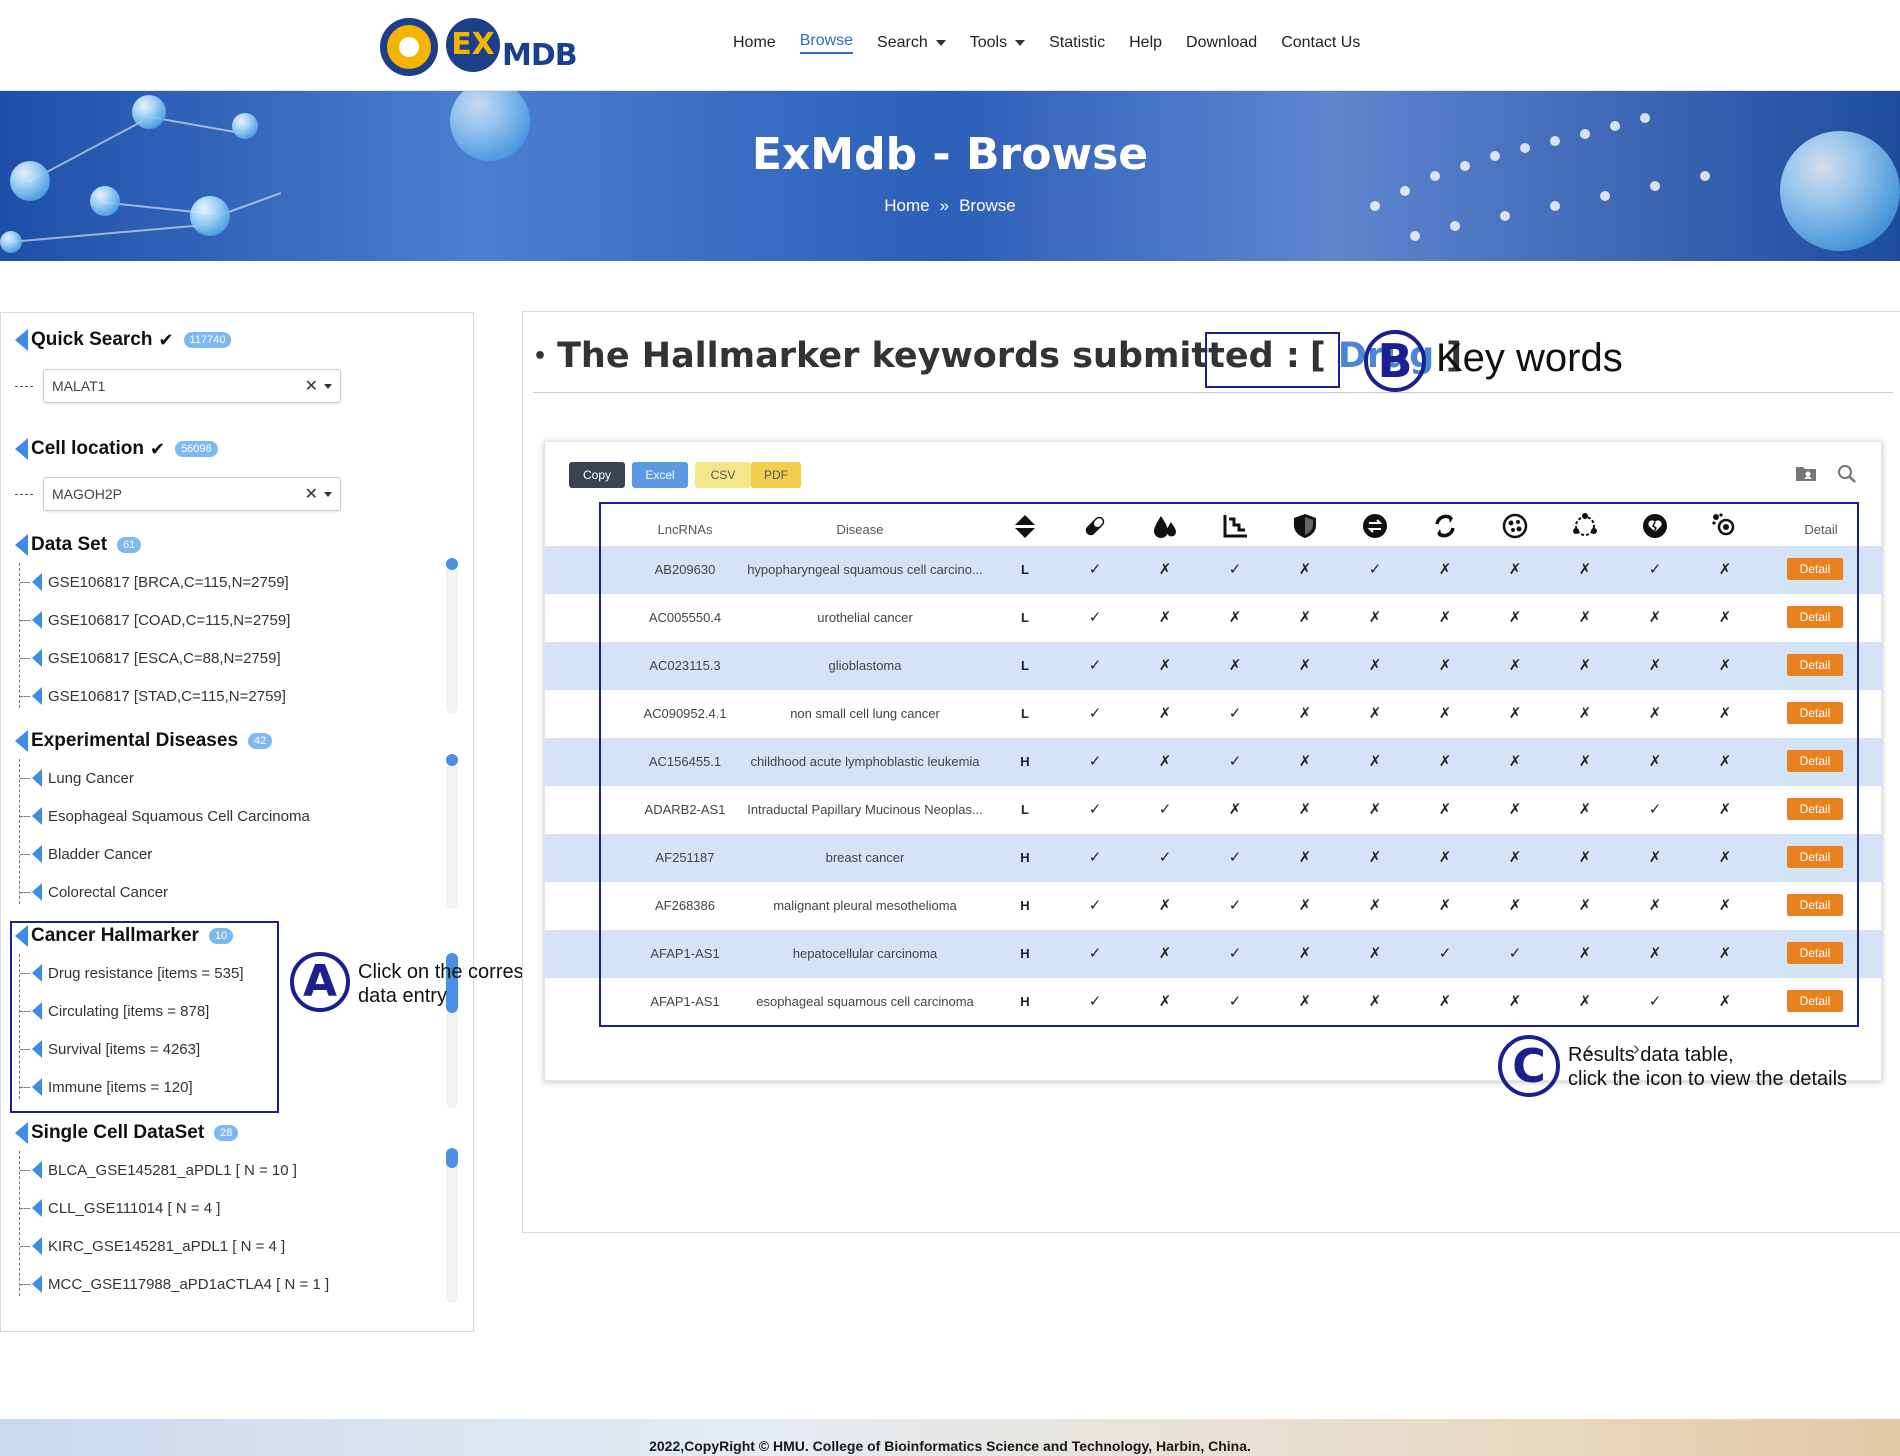 Image resolution: width=1900 pixels, height=1456 pixels. Describe the element at coordinates (1529, 358) in the screenshot. I see `annotation-b-text: Key words` at that location.